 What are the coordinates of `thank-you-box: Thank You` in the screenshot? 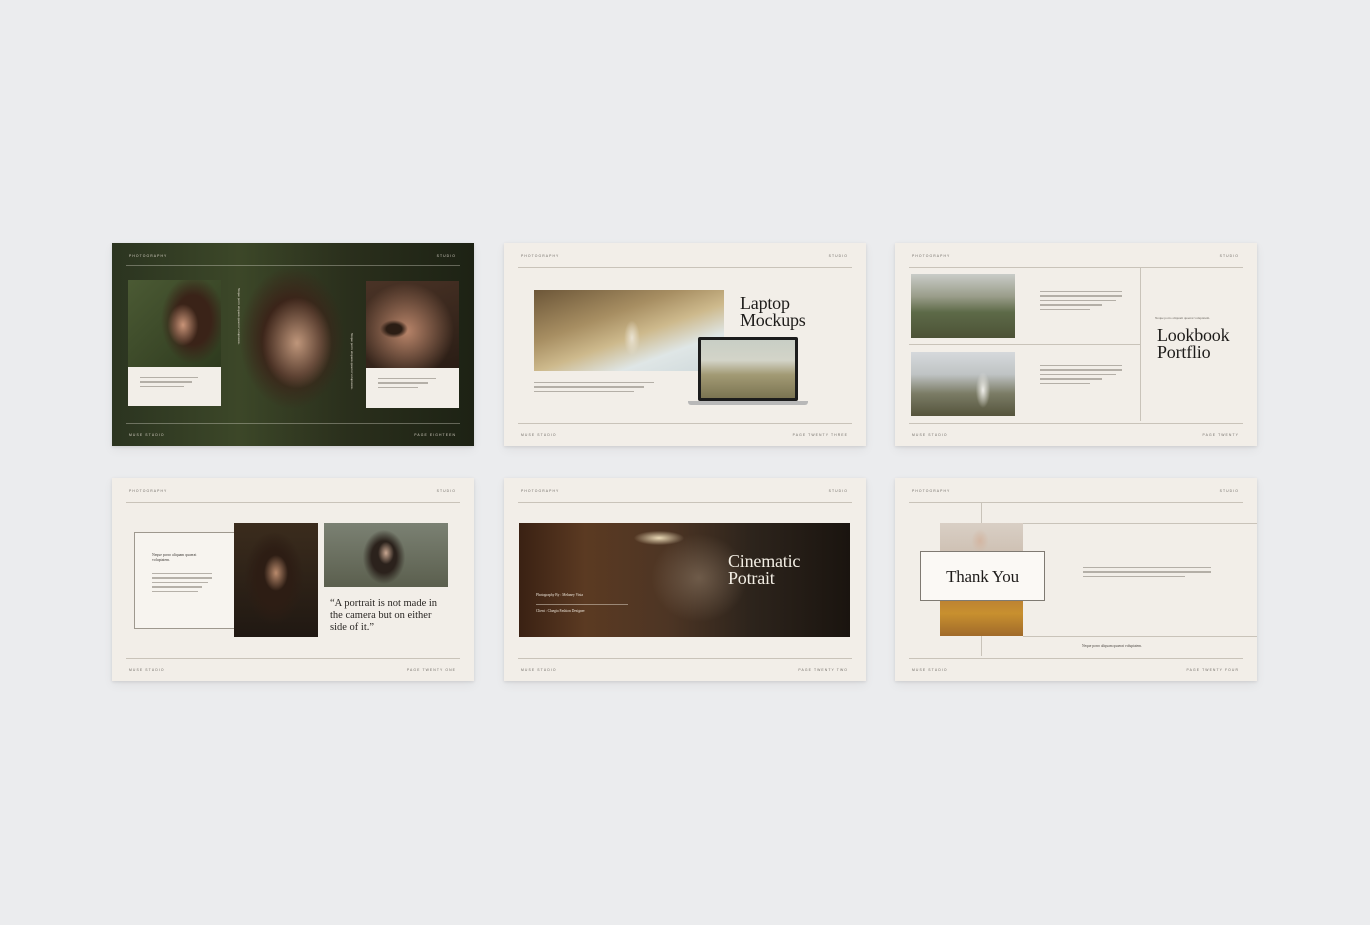 It's located at (982, 576).